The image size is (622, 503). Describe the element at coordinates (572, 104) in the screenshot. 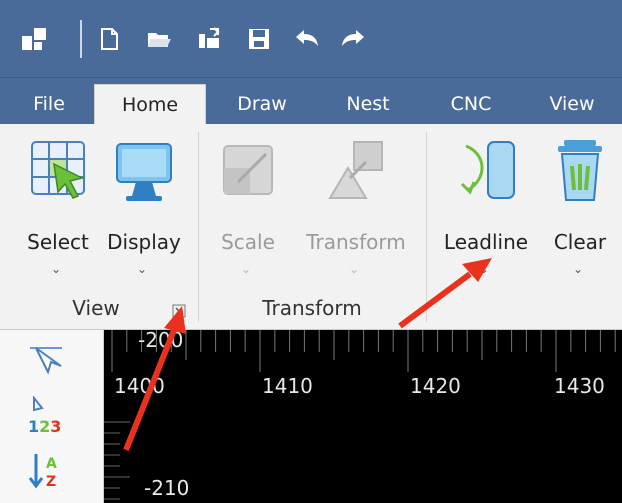

I see `tab-view: View` at that location.